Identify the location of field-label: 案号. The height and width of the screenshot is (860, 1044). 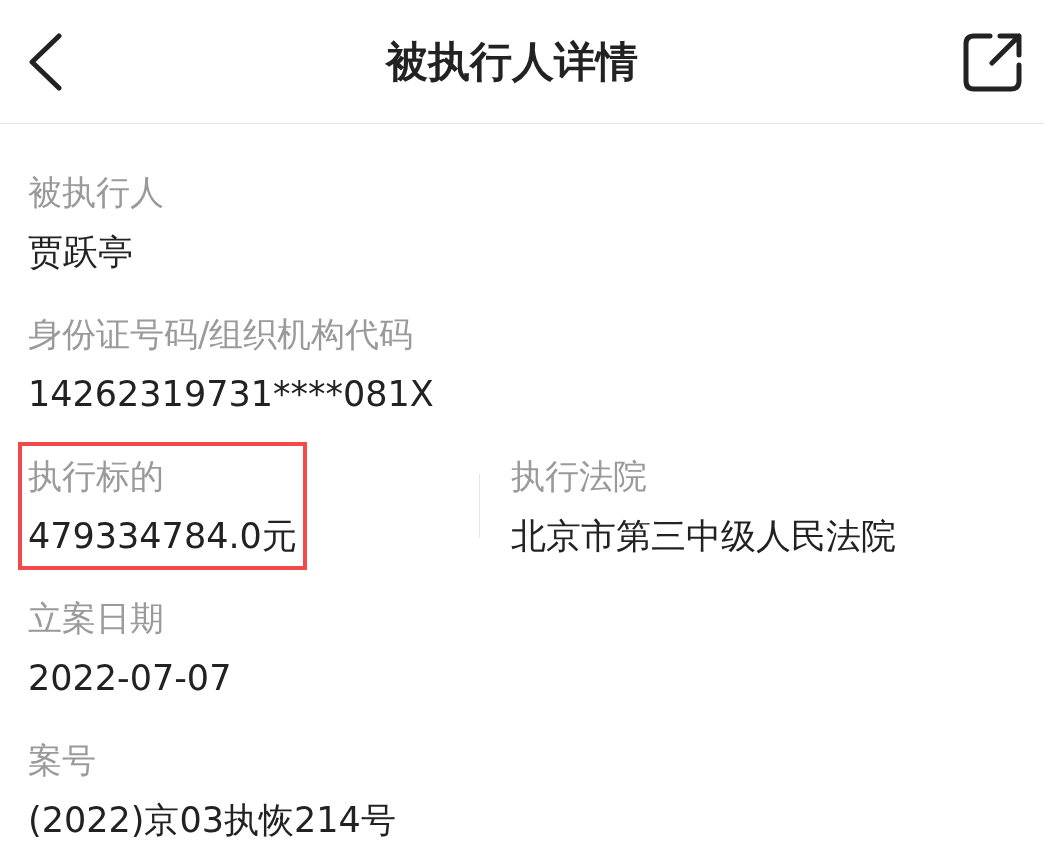
(62, 760).